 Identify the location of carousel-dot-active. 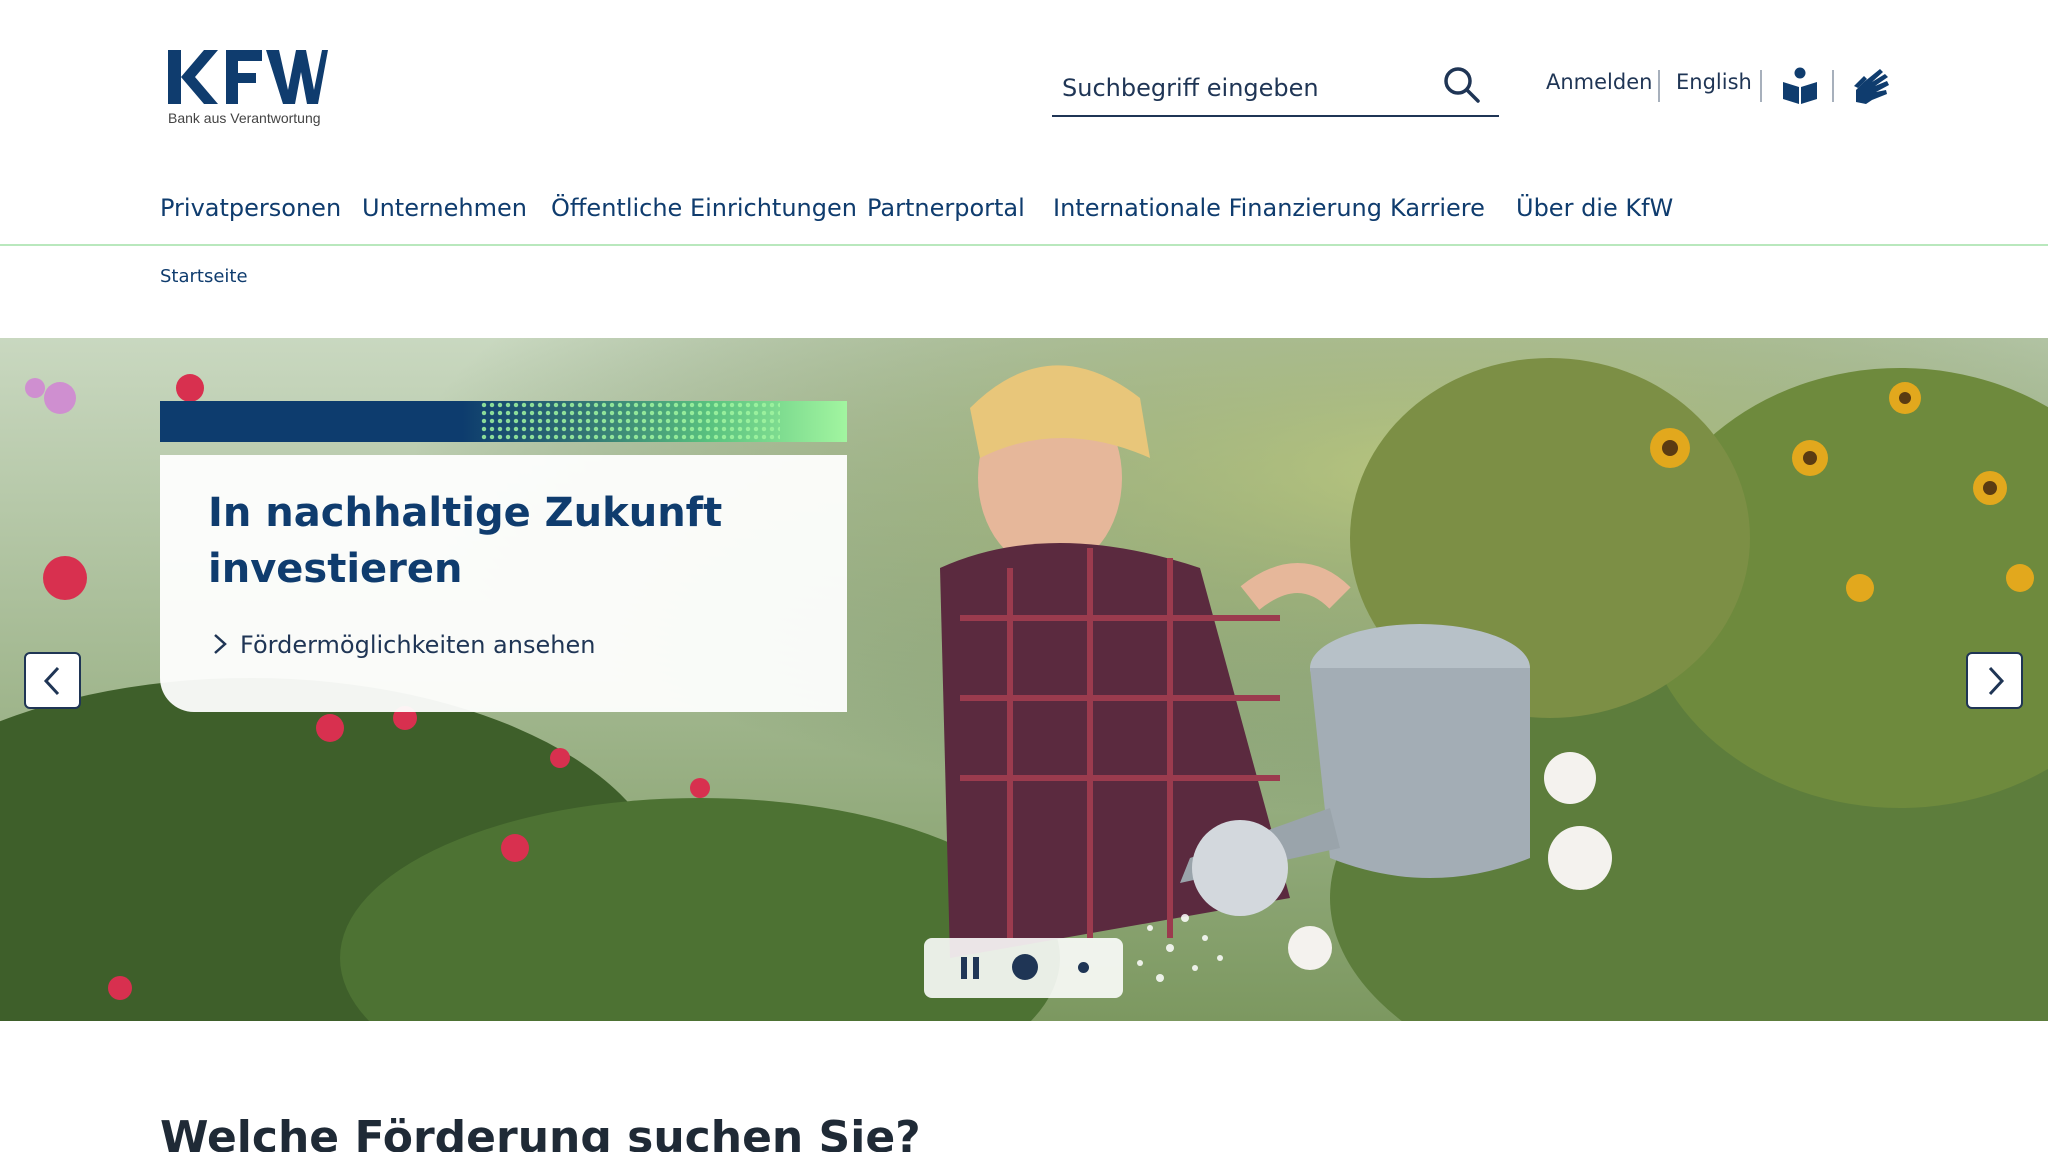
(1025, 967).